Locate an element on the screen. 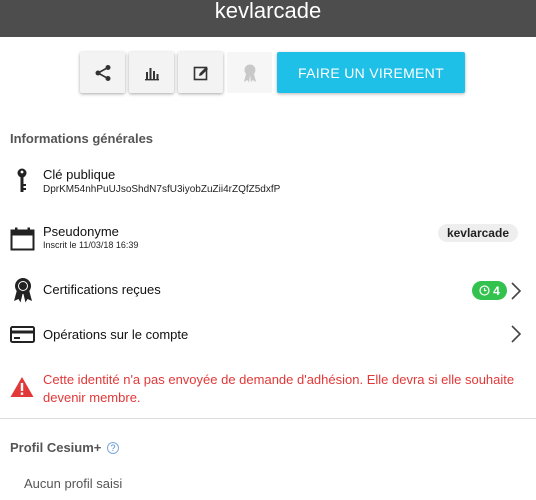 Image resolution: width=536 pixels, height=500 pixels. section-title-general: Informations générales is located at coordinates (82, 138).